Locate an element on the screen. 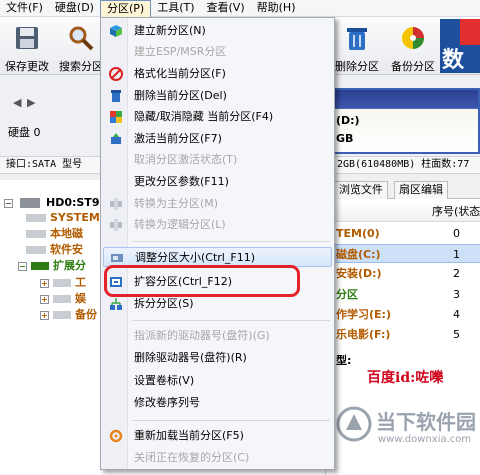  partition-block-d: (D:) GB is located at coordinates (405, 121).